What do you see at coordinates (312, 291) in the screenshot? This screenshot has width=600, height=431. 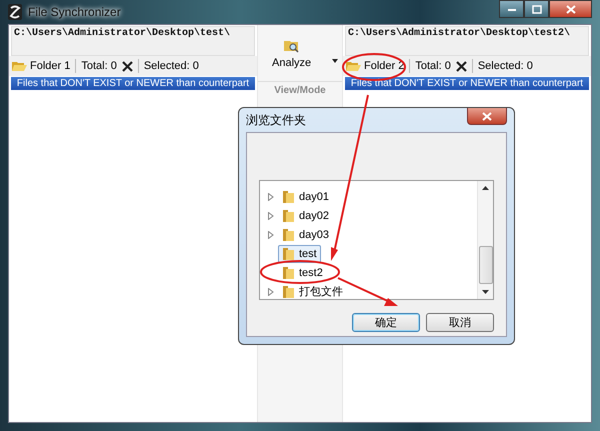 I see `tree-item: 打包文件` at bounding box center [312, 291].